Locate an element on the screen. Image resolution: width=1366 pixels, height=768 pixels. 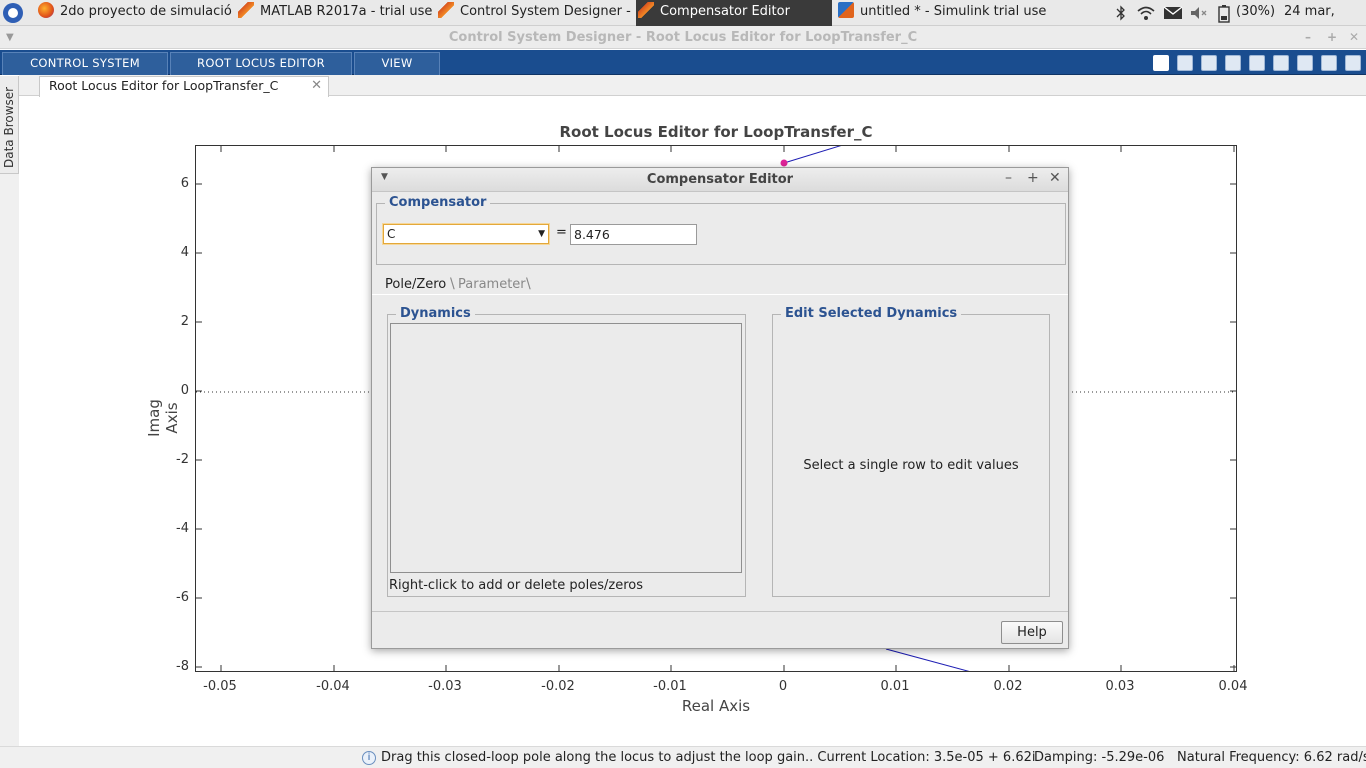
data-browser-tab: Data Browser is located at coordinates (9, 125).